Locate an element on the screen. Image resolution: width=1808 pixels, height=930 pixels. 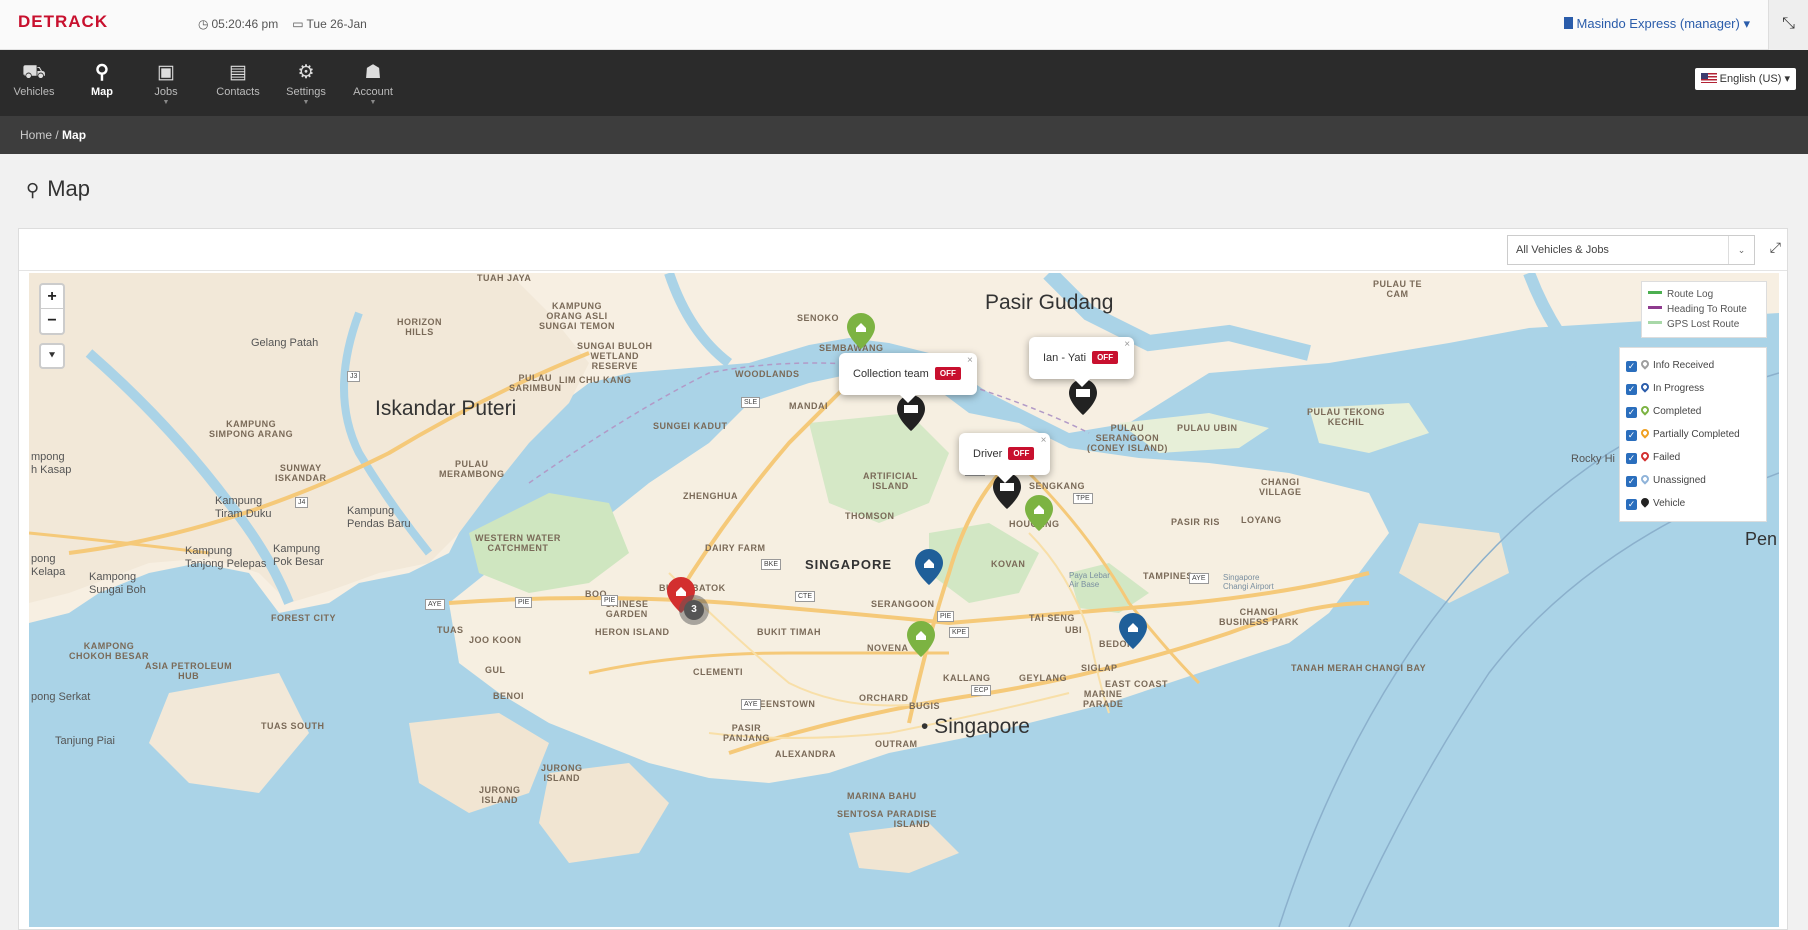
account-name: Masindo Express (manager) is located at coordinates (1658, 23).